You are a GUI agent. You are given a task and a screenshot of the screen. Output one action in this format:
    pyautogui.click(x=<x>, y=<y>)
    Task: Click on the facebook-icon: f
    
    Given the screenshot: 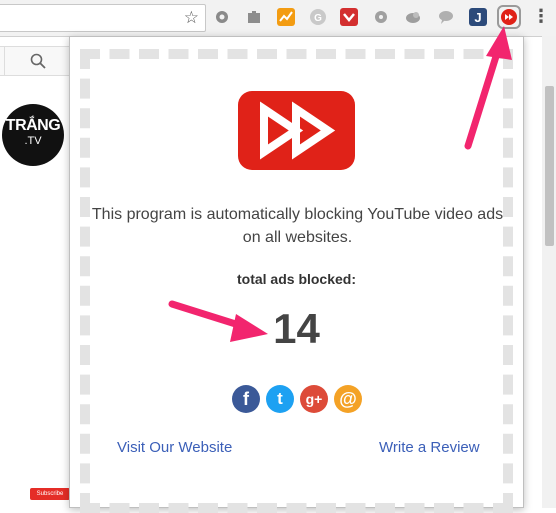 What is the action you would take?
    pyautogui.click(x=246, y=399)
    